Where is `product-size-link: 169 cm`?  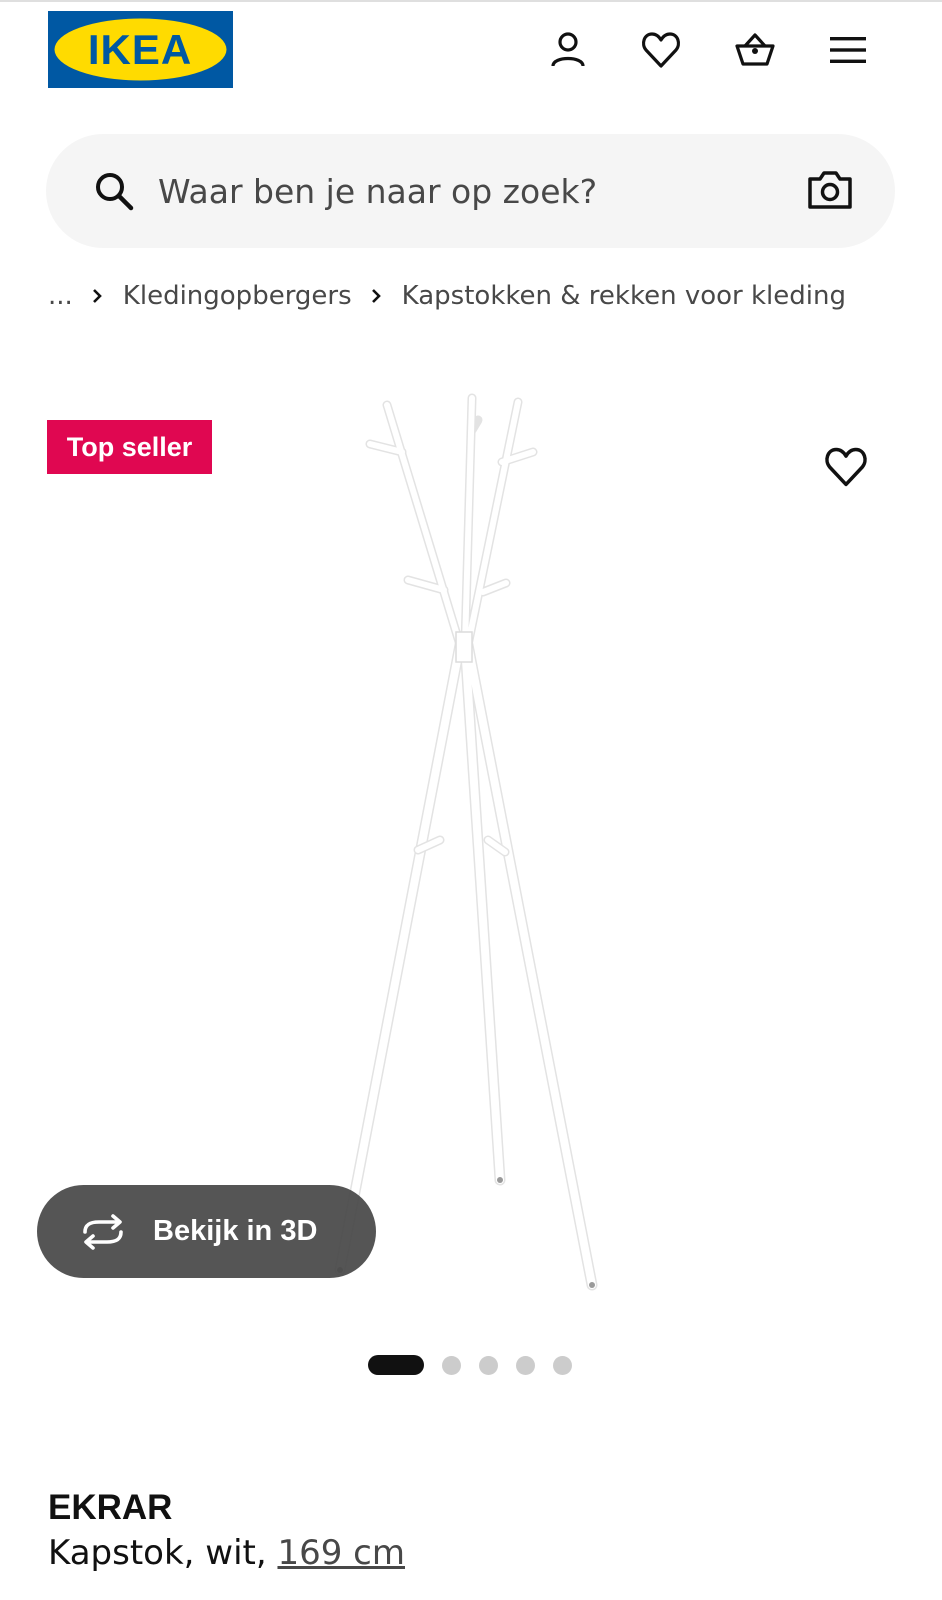
product-size-link: 169 cm is located at coordinates (341, 1553).